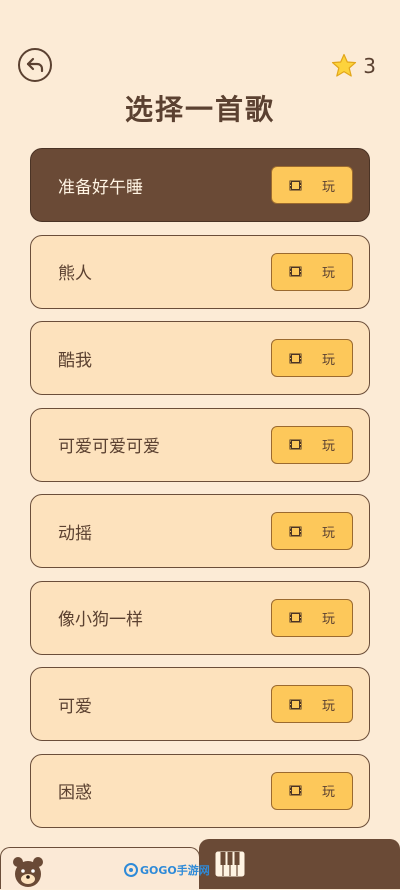 The height and width of the screenshot is (890, 400). Describe the element at coordinates (299, 864) in the screenshot. I see `tab-piano` at that location.